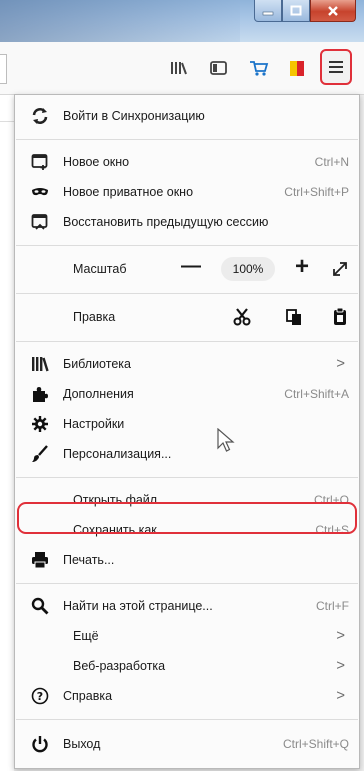  Describe the element at coordinates (86, 636) in the screenshot. I see `menu-item-label: Ещё` at that location.